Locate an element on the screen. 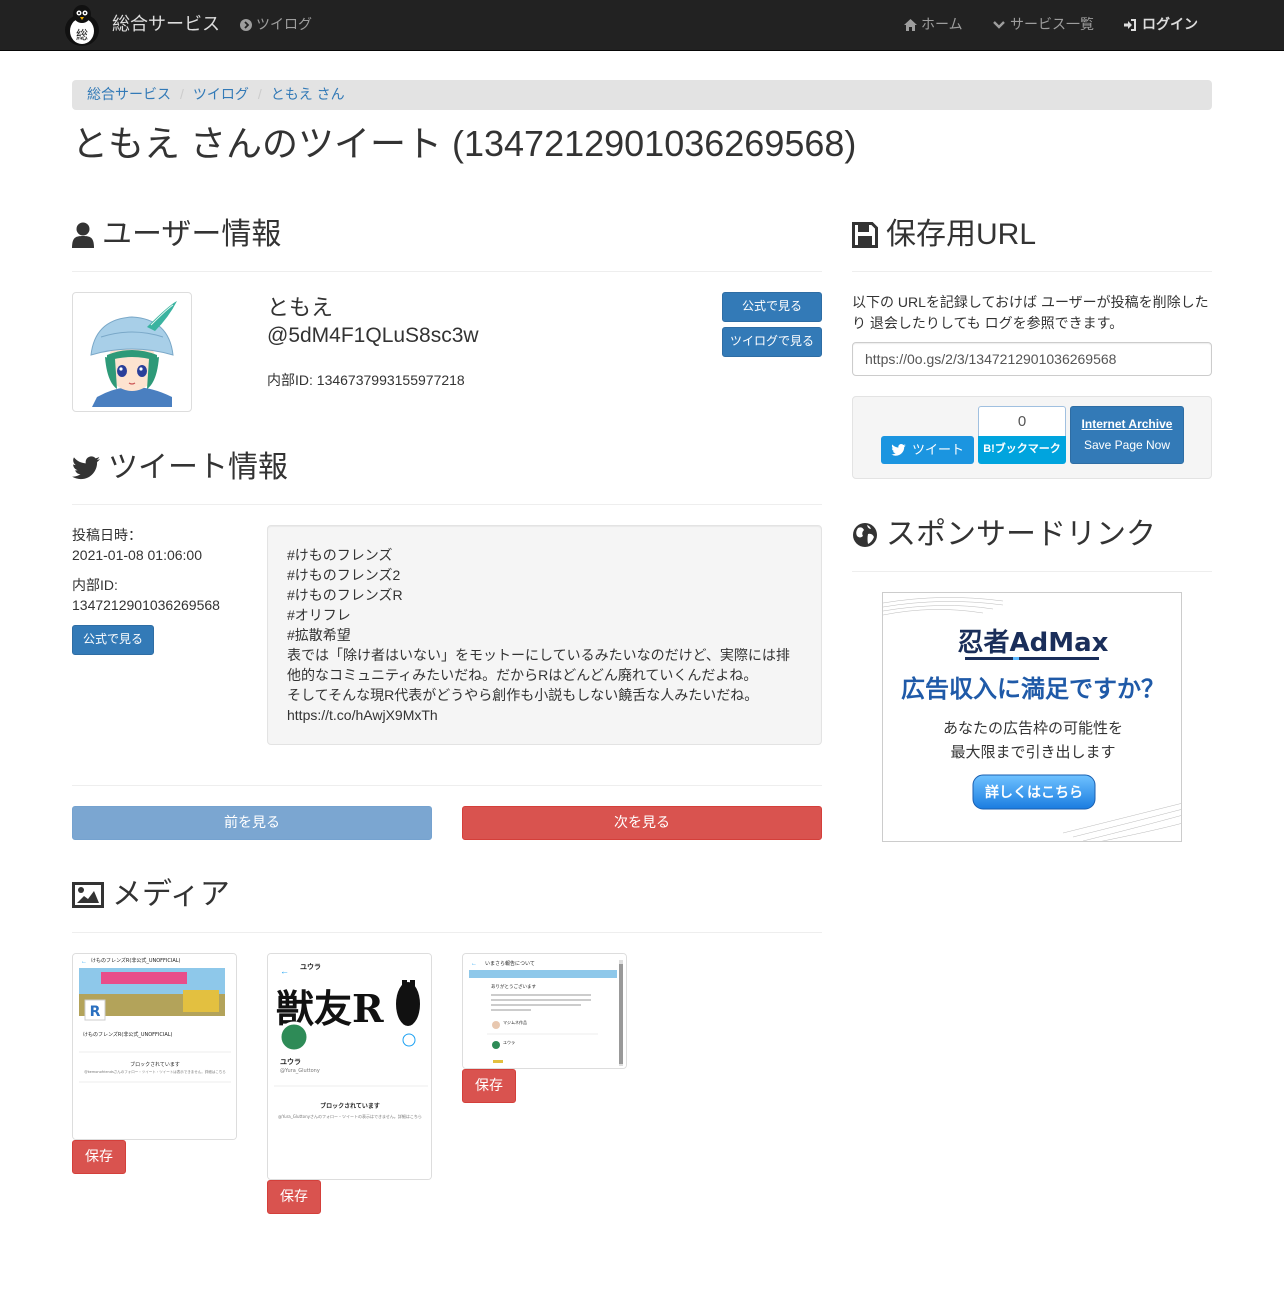 The image size is (1284, 1304). save-media-1-button: 保存 is located at coordinates (99, 1157).